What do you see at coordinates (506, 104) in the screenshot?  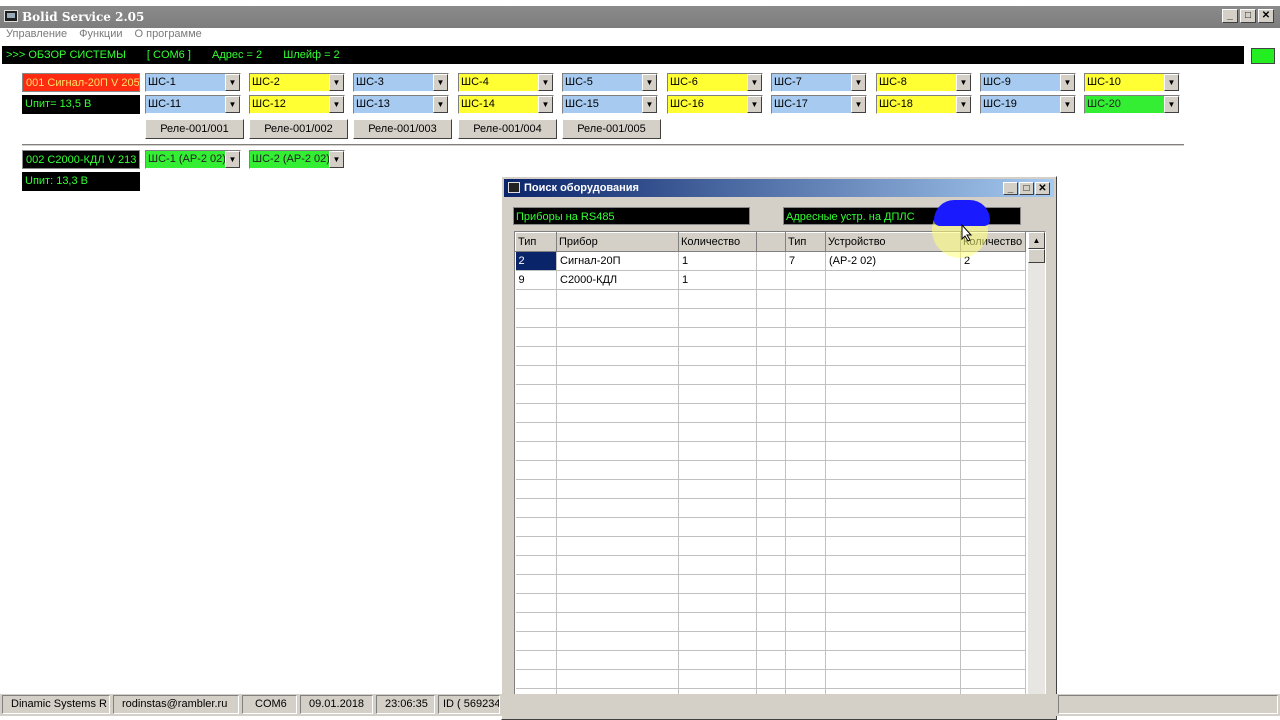 I see `zone-4-select: ШС-14 ▼` at bounding box center [506, 104].